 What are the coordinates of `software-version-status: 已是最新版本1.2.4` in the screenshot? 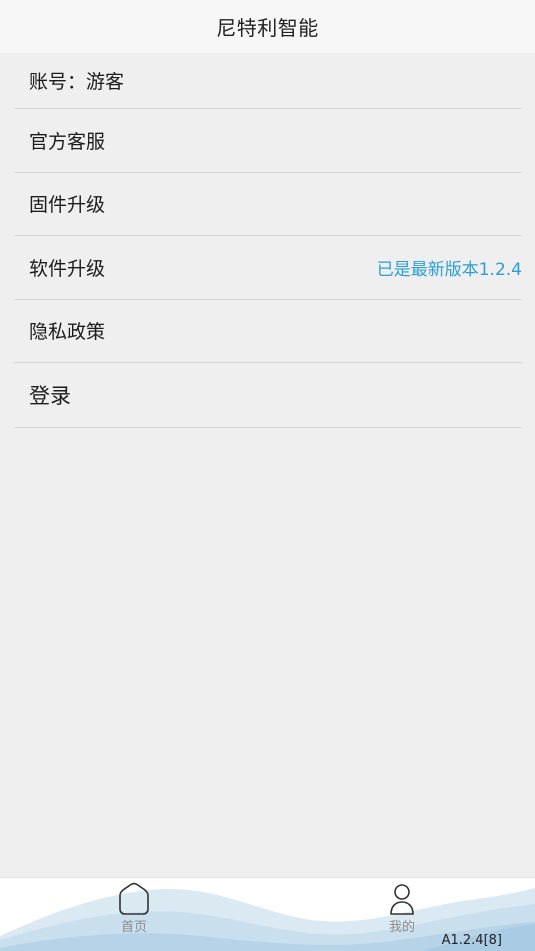 It's located at (449, 269).